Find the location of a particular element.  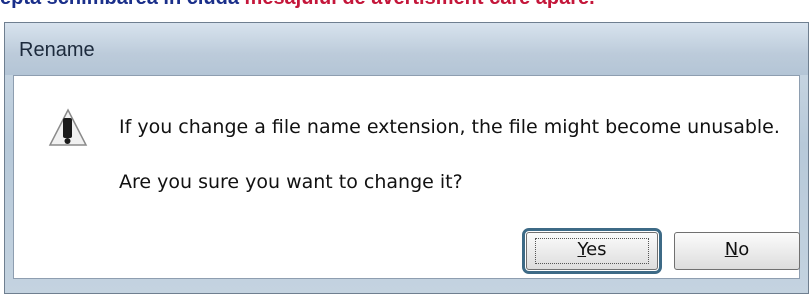

caption-text-red: mesajului de avertisment care apare. is located at coordinates (420, 4).